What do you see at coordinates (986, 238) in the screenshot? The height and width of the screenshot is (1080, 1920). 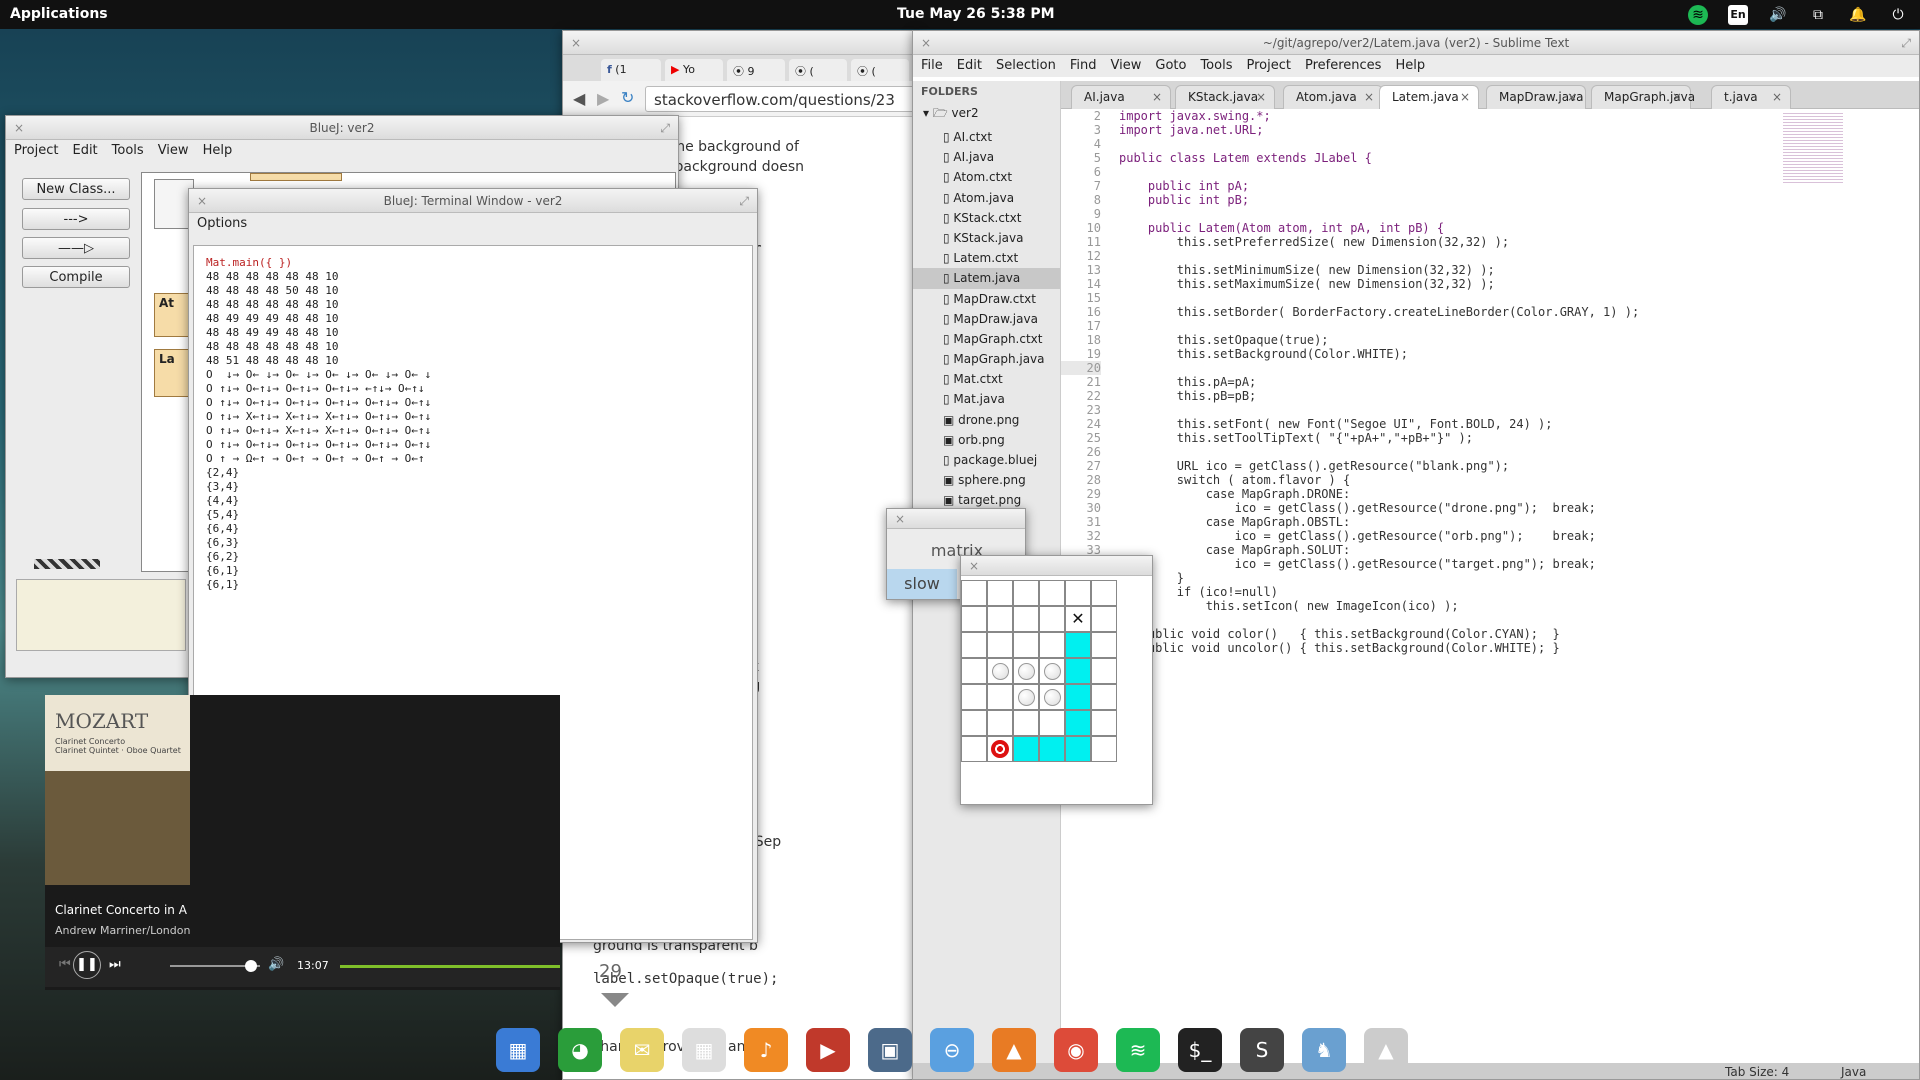 I see `sidebar-file: ▯ KStack.java` at bounding box center [986, 238].